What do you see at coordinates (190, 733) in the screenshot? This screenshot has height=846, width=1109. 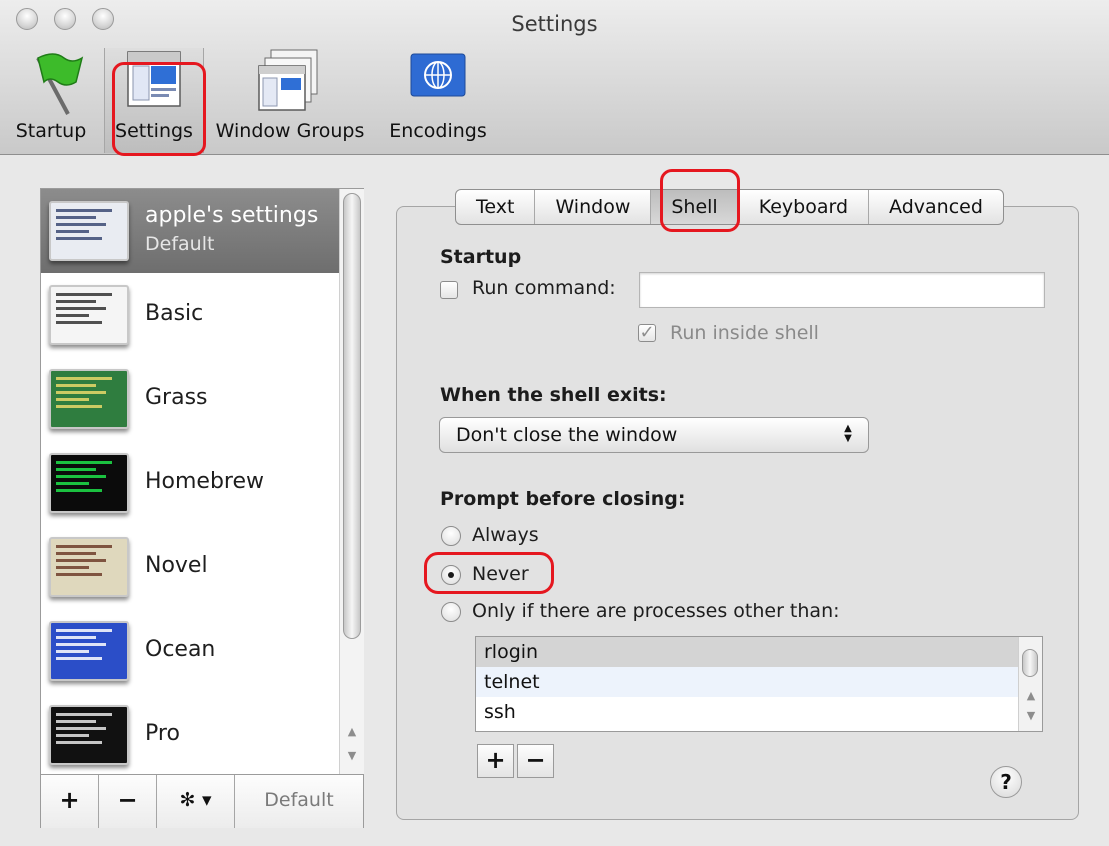 I see `profile-item: Pro` at bounding box center [190, 733].